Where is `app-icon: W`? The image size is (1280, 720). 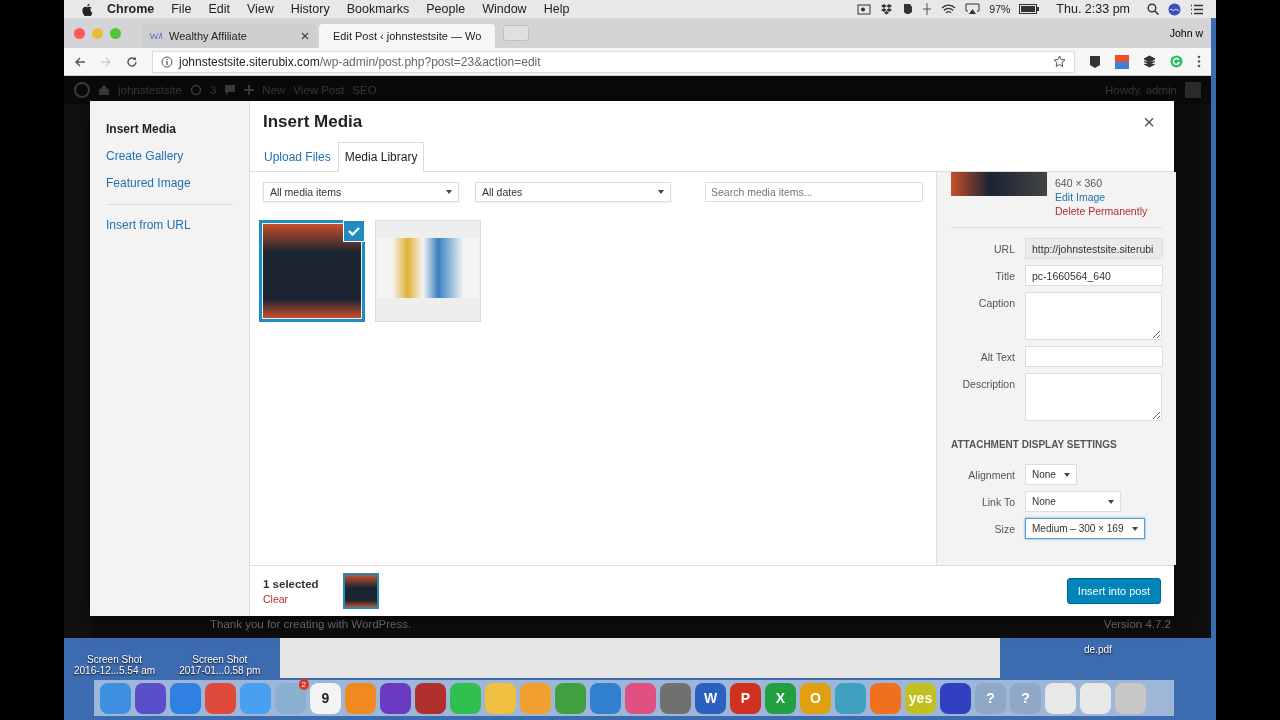 app-icon: W is located at coordinates (710, 698).